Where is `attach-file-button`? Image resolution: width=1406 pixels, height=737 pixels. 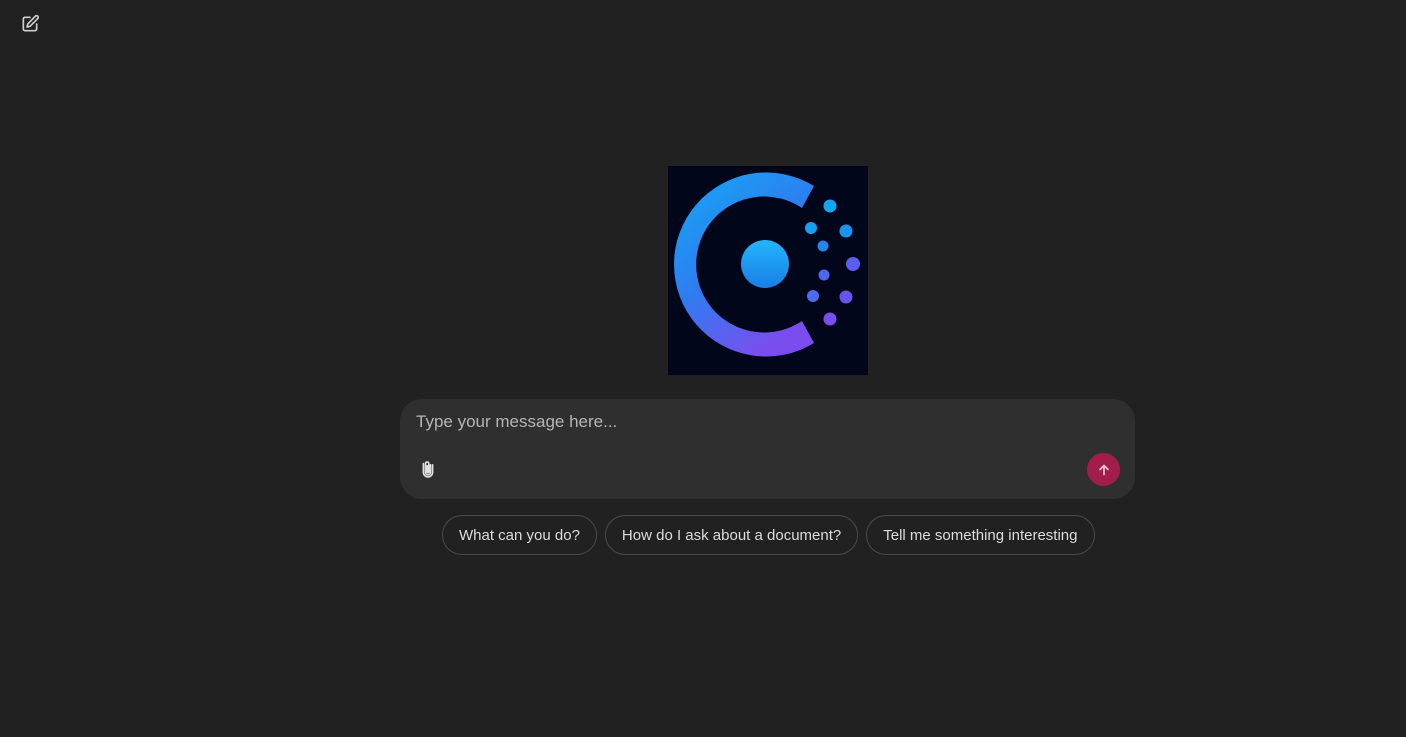 attach-file-button is located at coordinates (428, 469).